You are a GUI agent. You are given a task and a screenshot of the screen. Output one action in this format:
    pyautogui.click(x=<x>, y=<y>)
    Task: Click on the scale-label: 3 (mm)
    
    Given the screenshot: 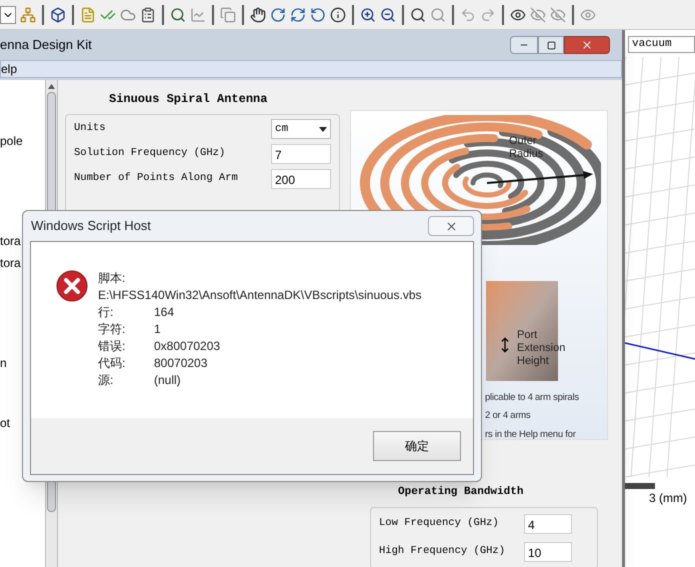 What is the action you would take?
    pyautogui.click(x=668, y=498)
    